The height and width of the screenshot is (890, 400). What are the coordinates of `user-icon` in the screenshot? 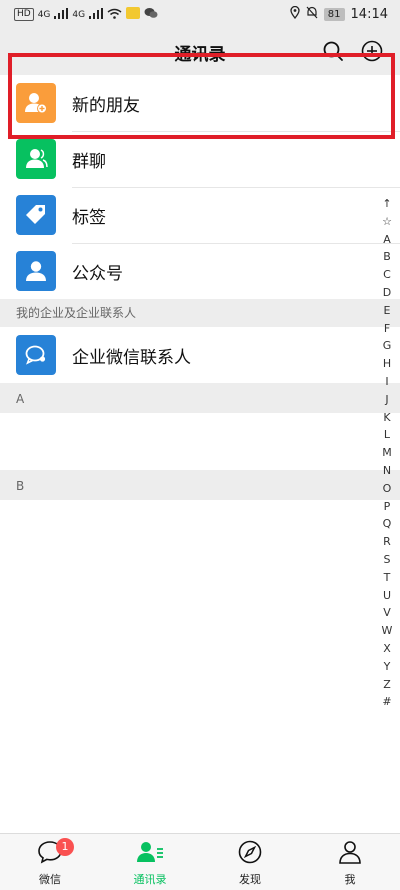 It's located at (350, 854).